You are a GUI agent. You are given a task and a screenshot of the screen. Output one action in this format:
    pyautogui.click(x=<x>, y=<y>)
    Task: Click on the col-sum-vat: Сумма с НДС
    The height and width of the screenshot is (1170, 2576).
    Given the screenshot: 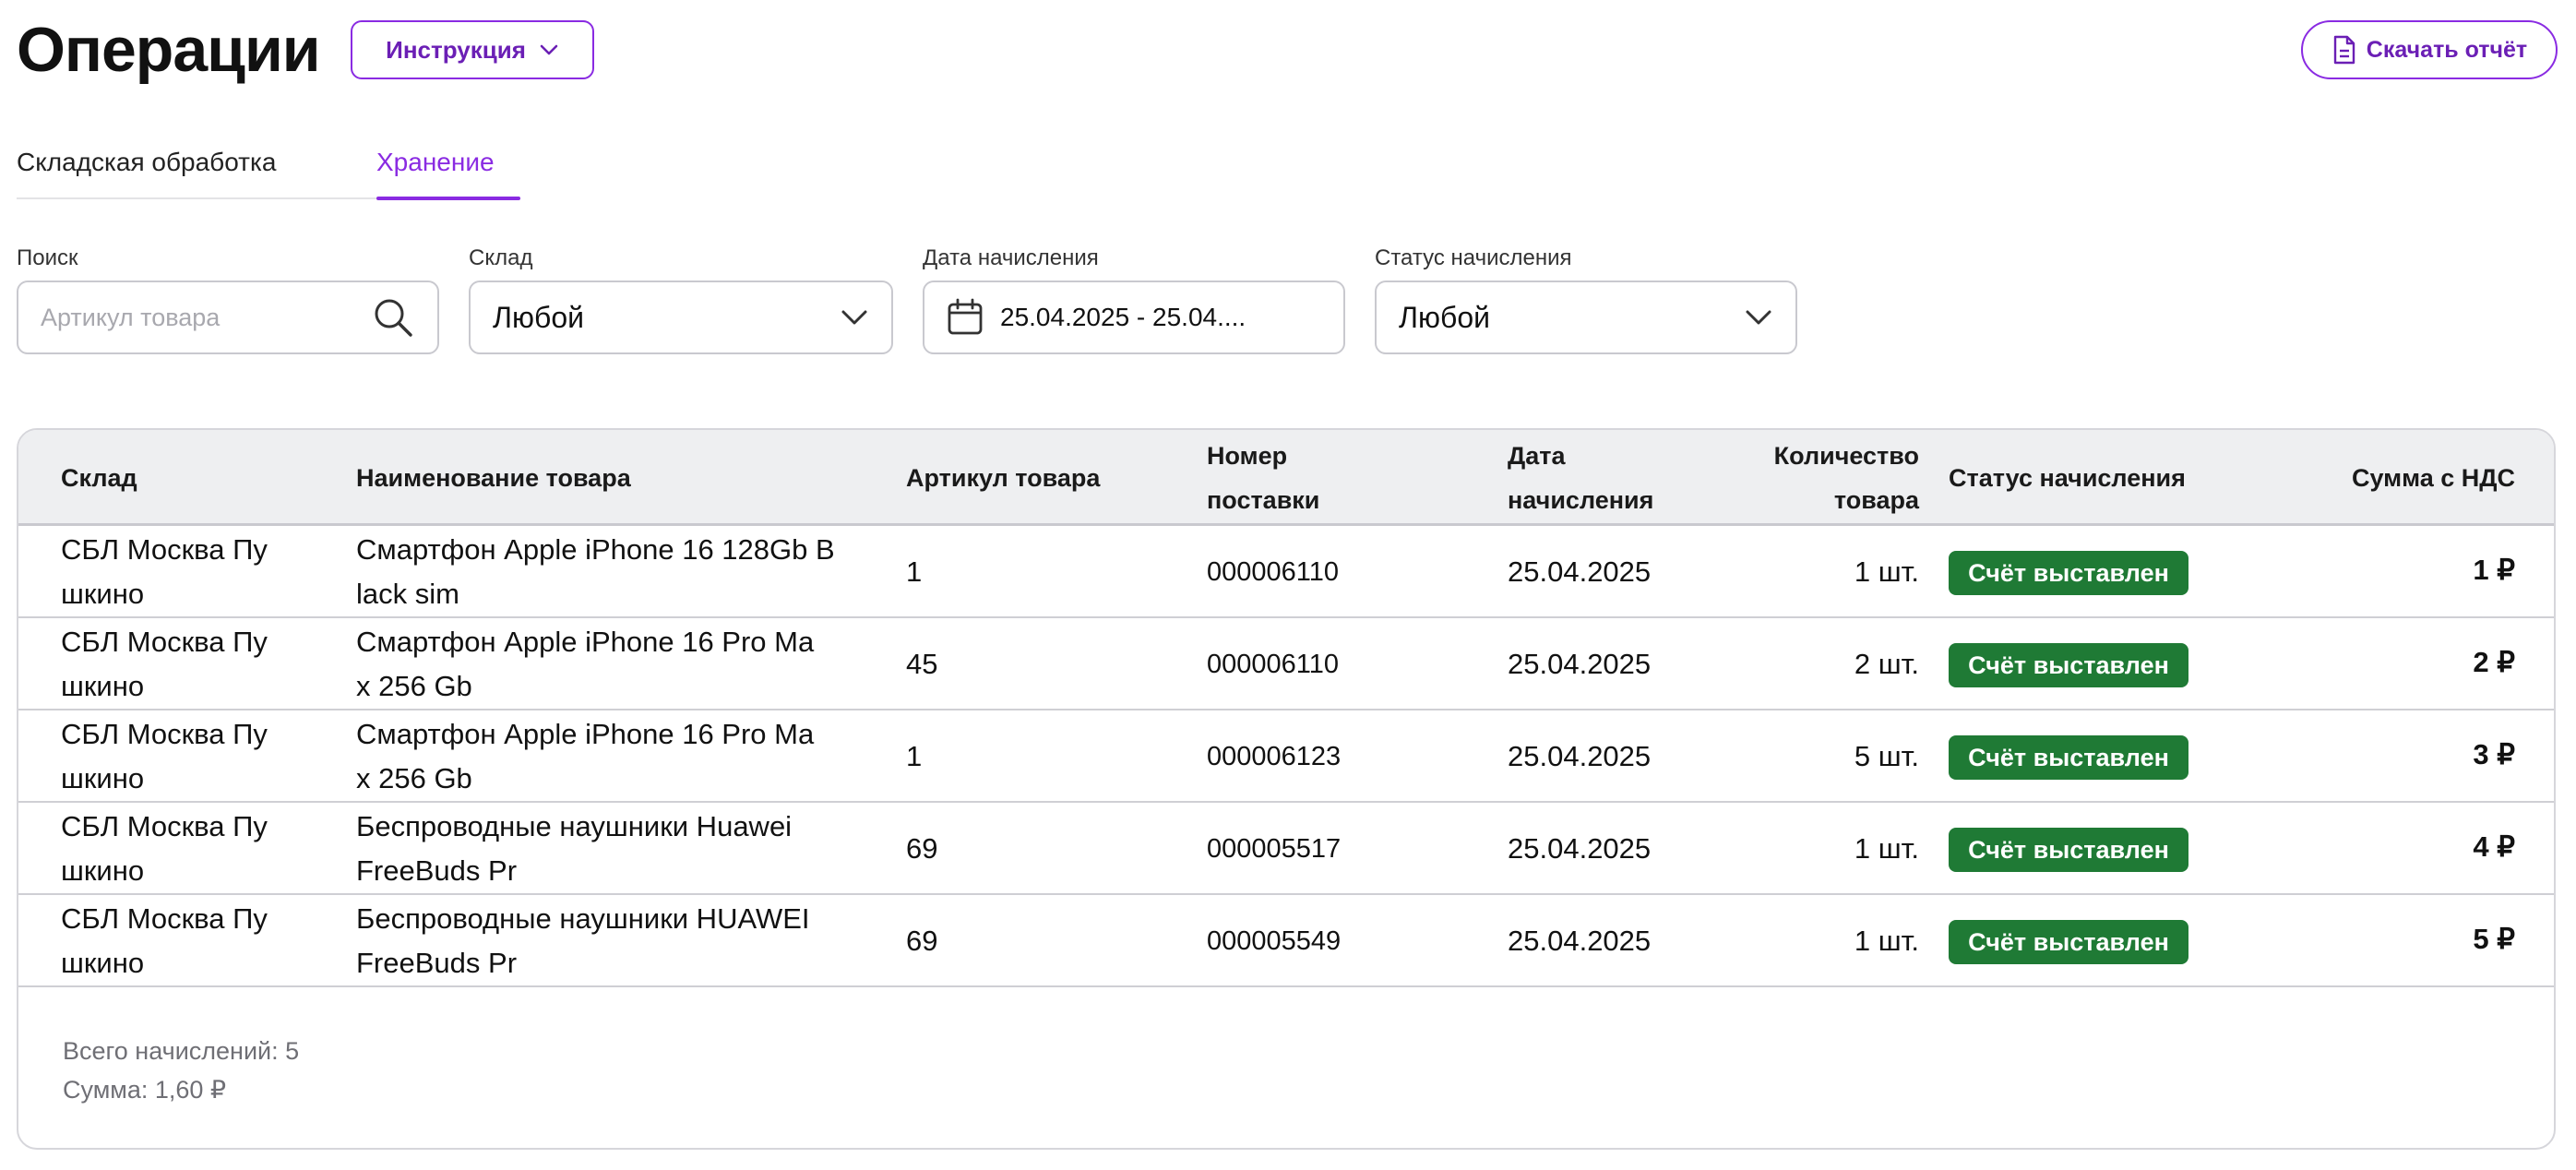 What is the action you would take?
    pyautogui.click(x=2433, y=478)
    